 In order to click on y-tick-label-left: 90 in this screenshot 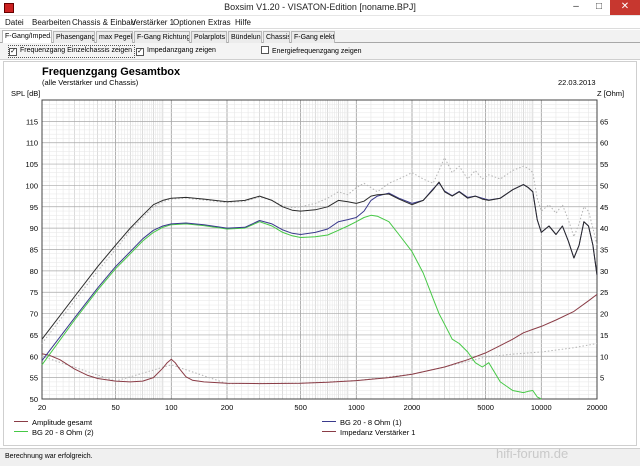, I will do `click(34, 228)`.